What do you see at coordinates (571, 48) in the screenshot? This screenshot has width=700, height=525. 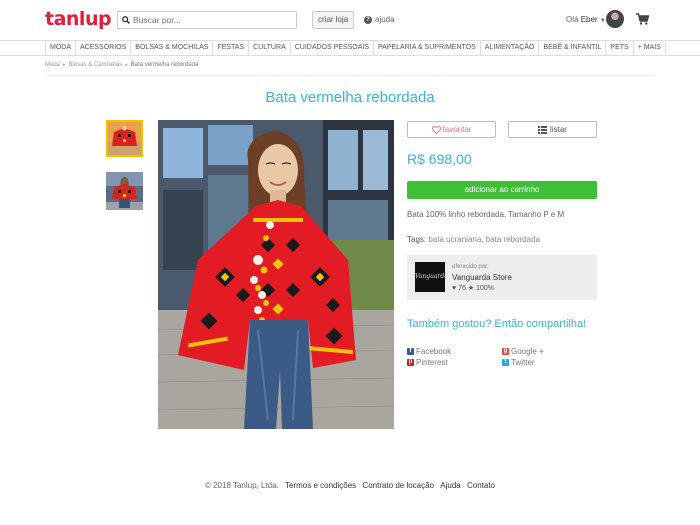 I see `category-item: BEBÊ & INFANTIL` at bounding box center [571, 48].